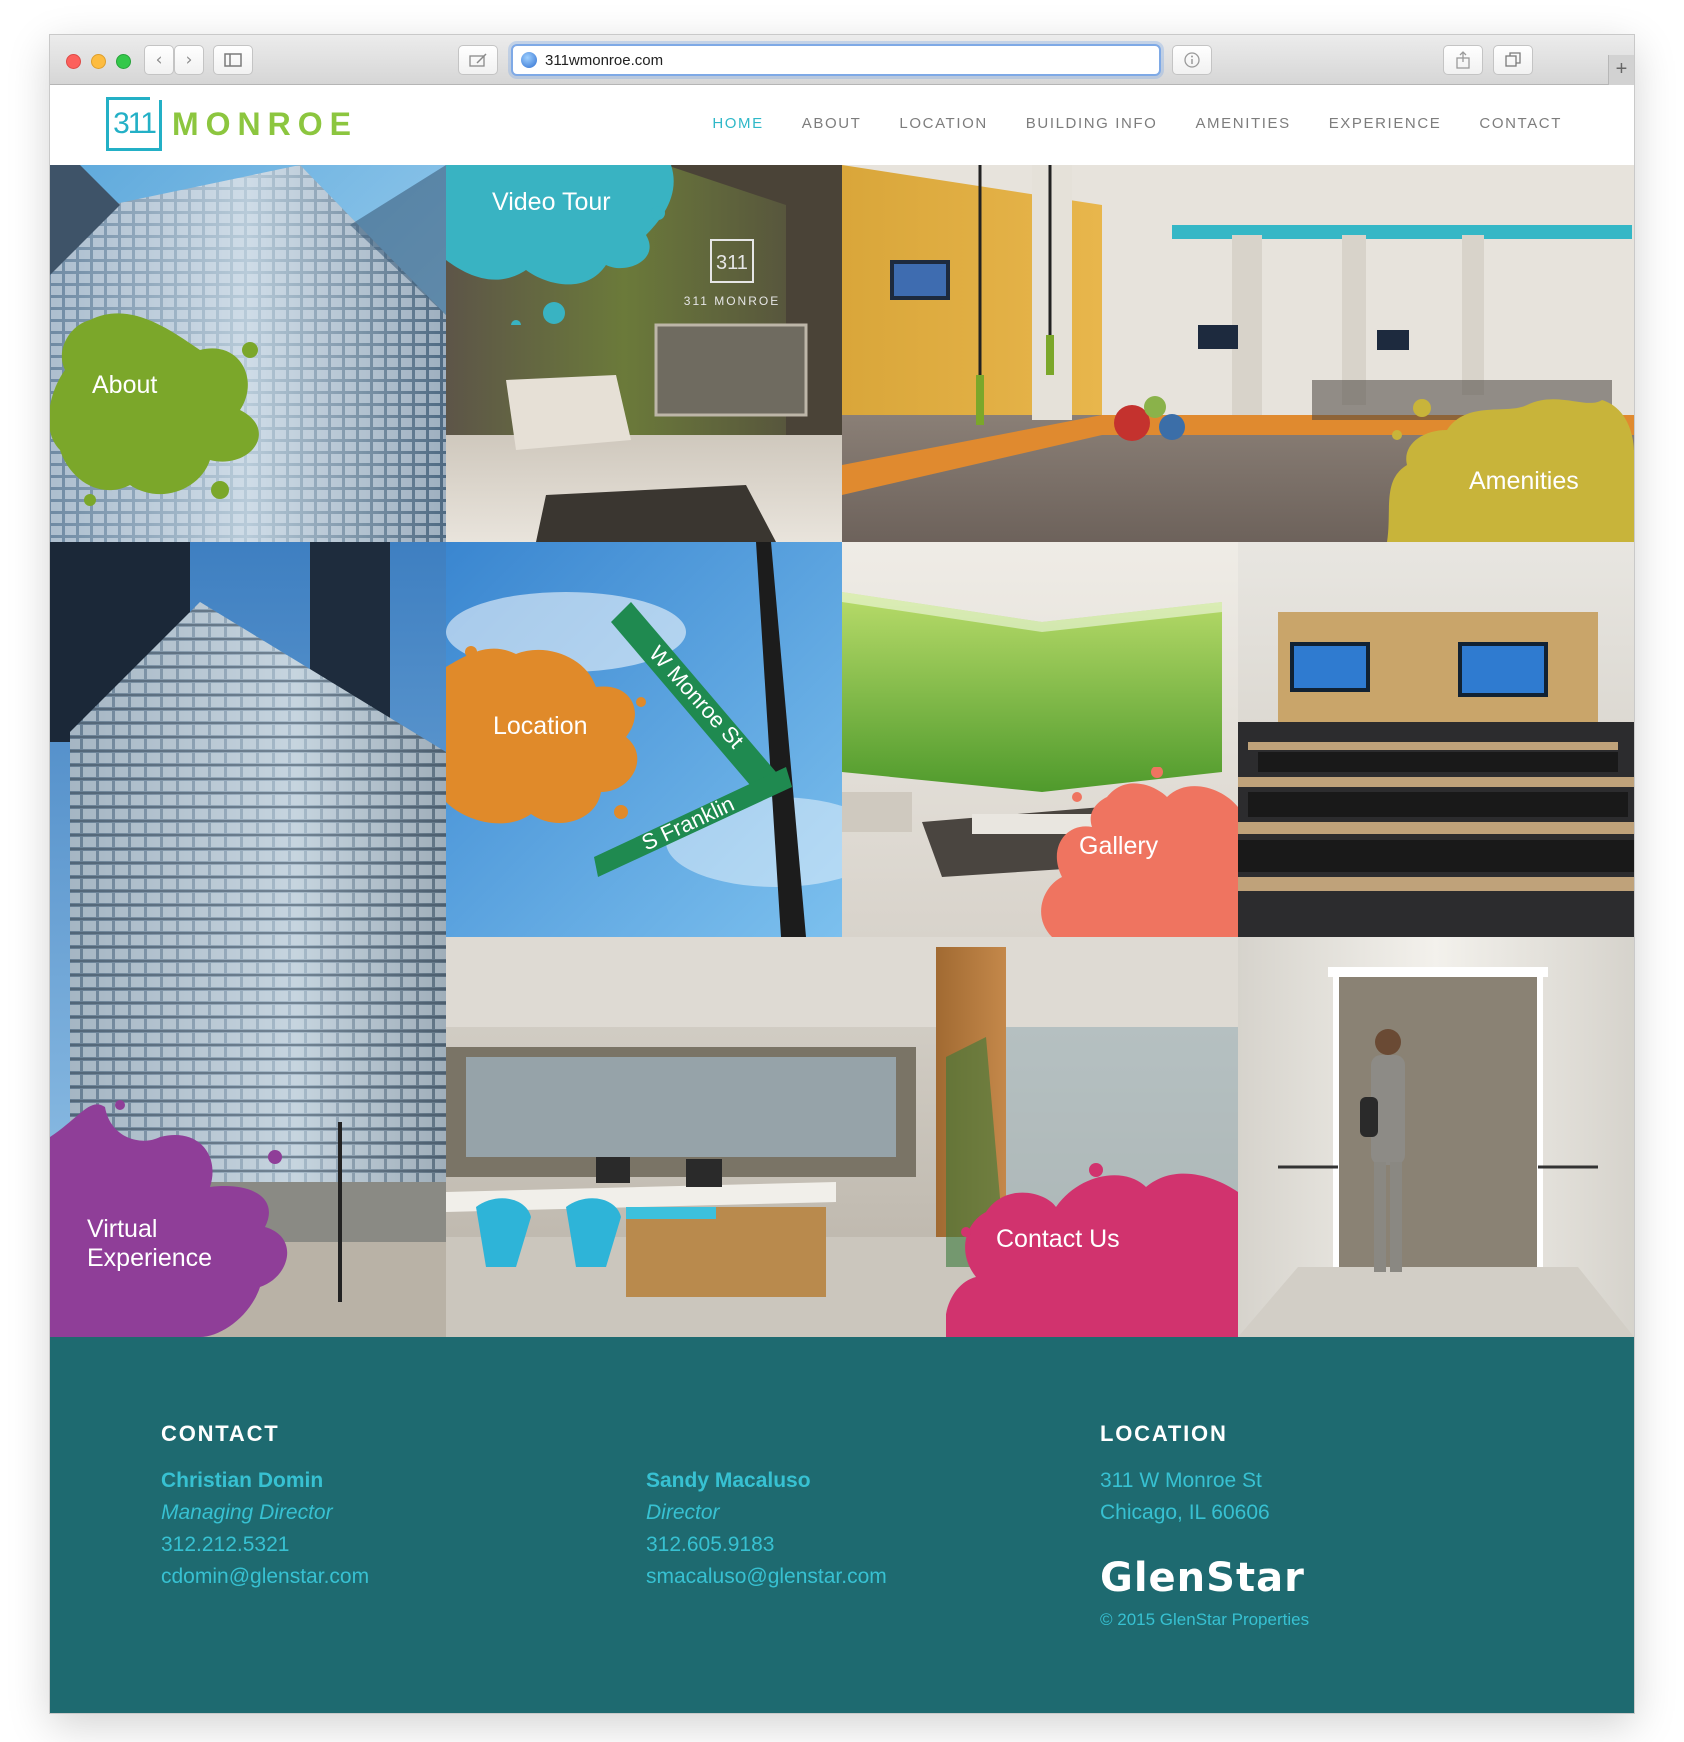 Image resolution: width=1684 pixels, height=1742 pixels. What do you see at coordinates (265, 1577) in the screenshot?
I see `contact1-email: cdomin@glenstar.com` at bounding box center [265, 1577].